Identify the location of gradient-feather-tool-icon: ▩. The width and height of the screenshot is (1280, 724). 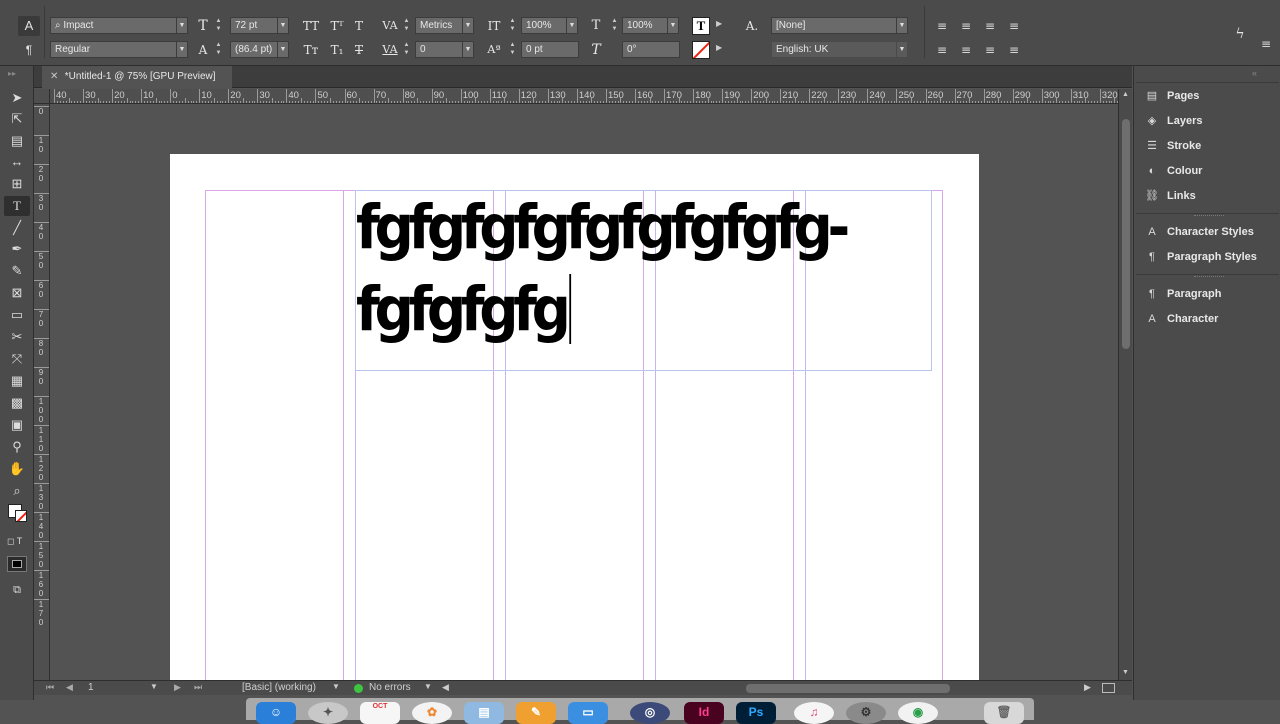
(17, 403).